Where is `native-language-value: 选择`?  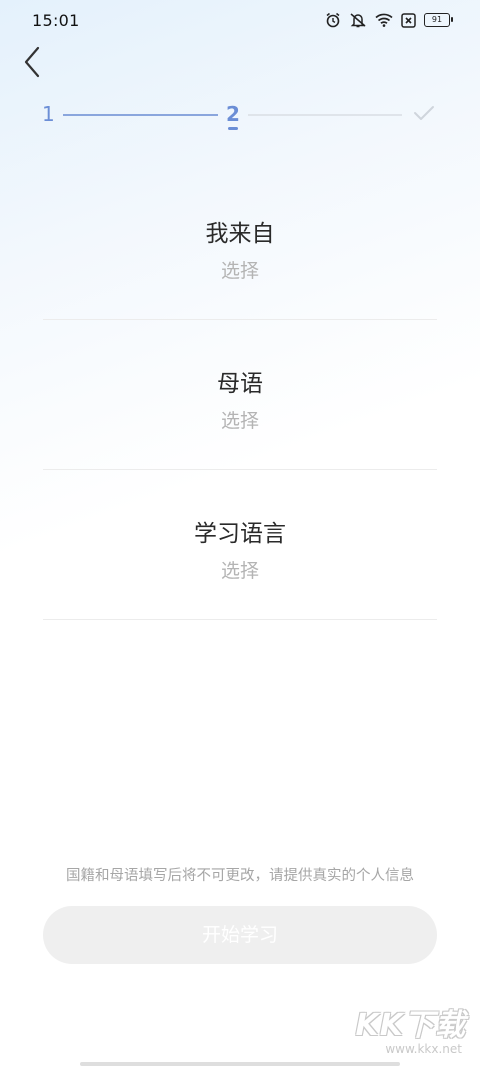
native-language-value: 选择 is located at coordinates (239, 421).